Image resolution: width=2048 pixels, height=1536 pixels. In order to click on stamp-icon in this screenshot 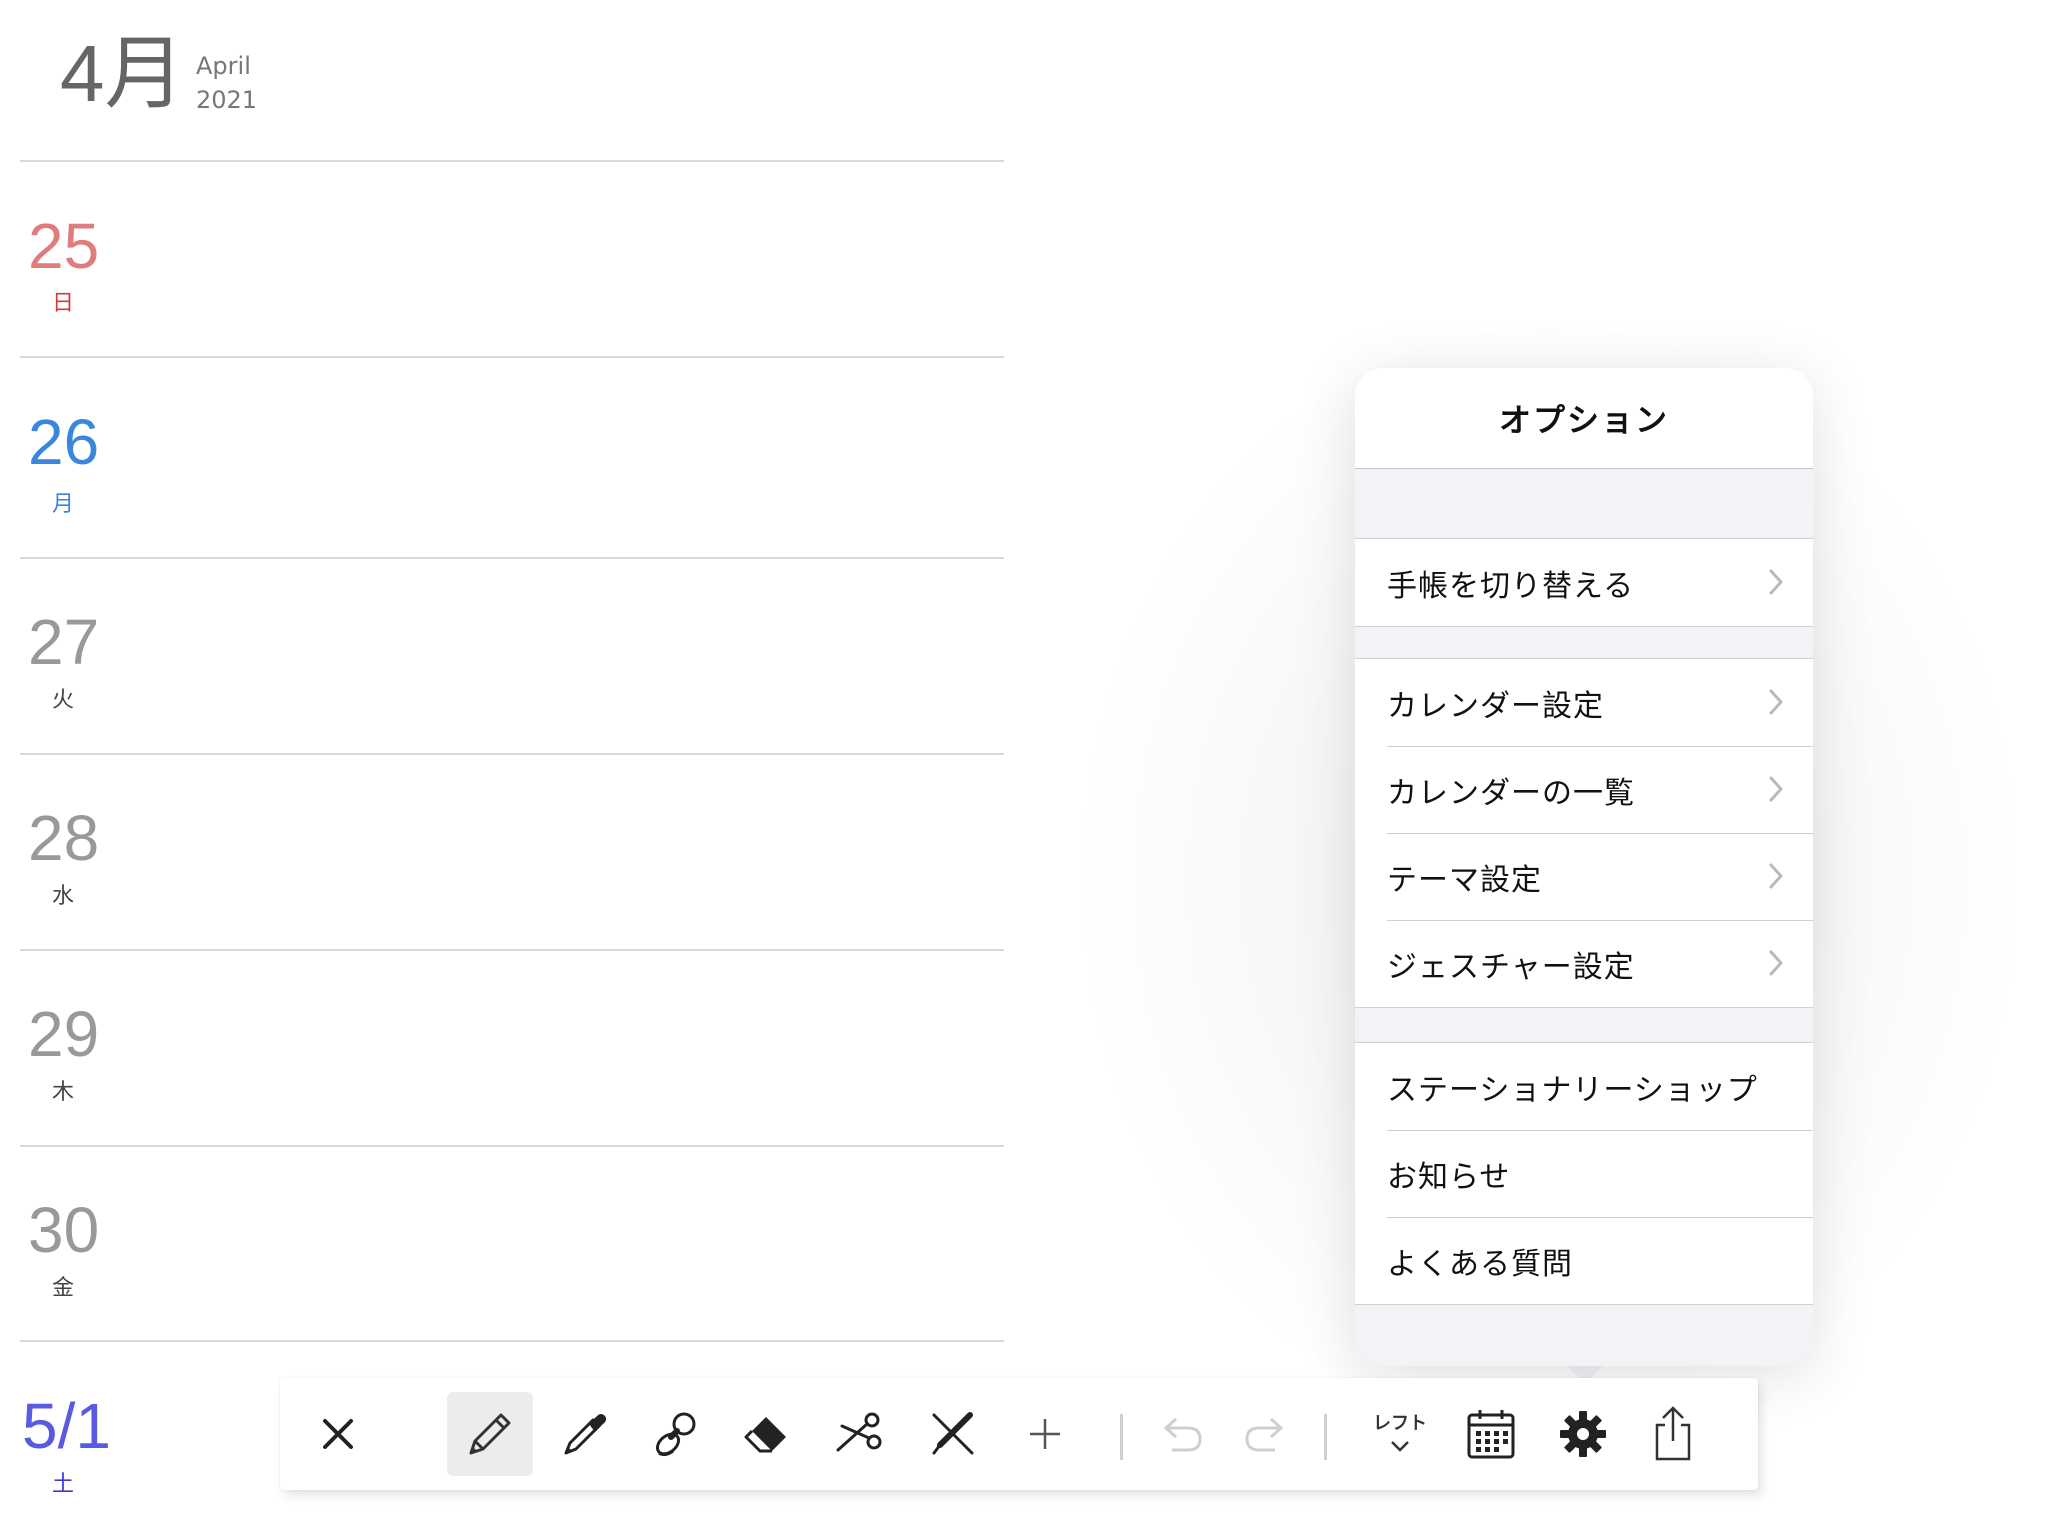, I will do `click(675, 1434)`.